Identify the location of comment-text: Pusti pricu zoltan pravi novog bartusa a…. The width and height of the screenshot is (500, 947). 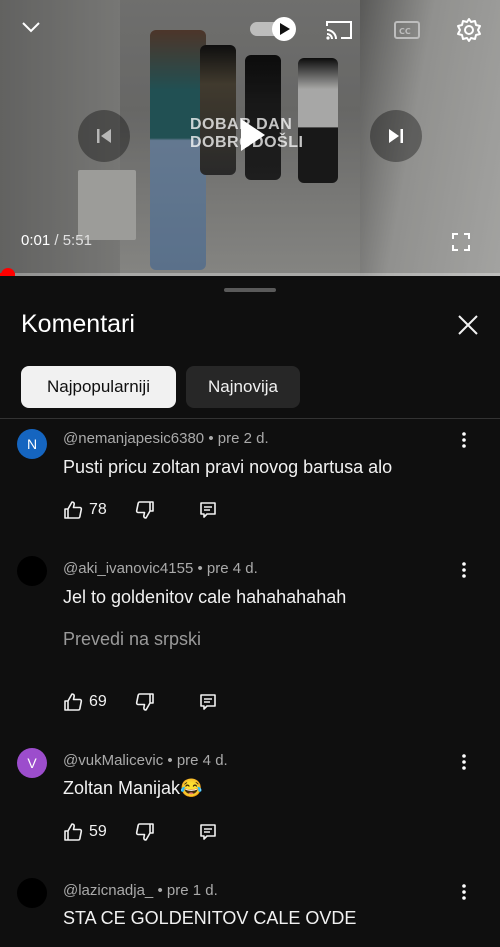
(228, 467).